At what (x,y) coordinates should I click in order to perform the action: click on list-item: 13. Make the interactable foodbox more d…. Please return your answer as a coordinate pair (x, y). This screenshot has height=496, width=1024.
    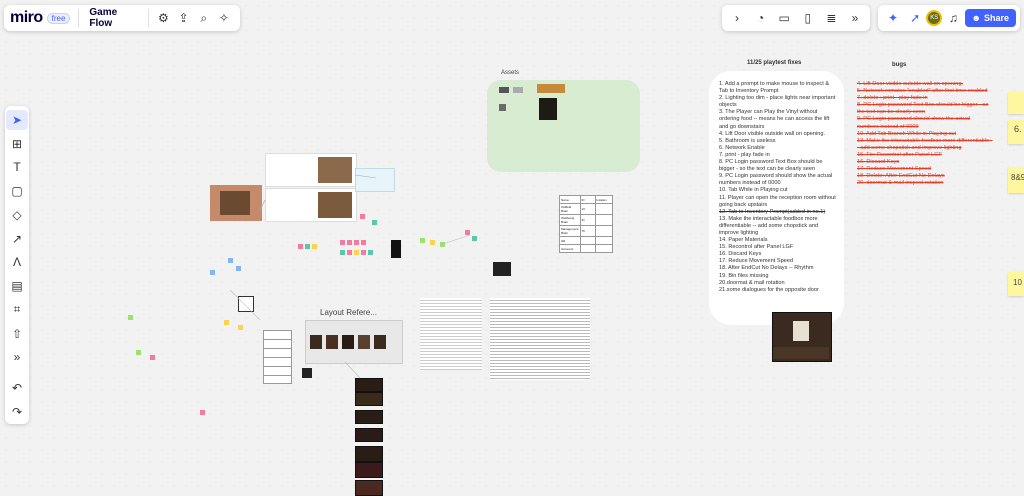
    Looking at the image, I should click on (777, 226).